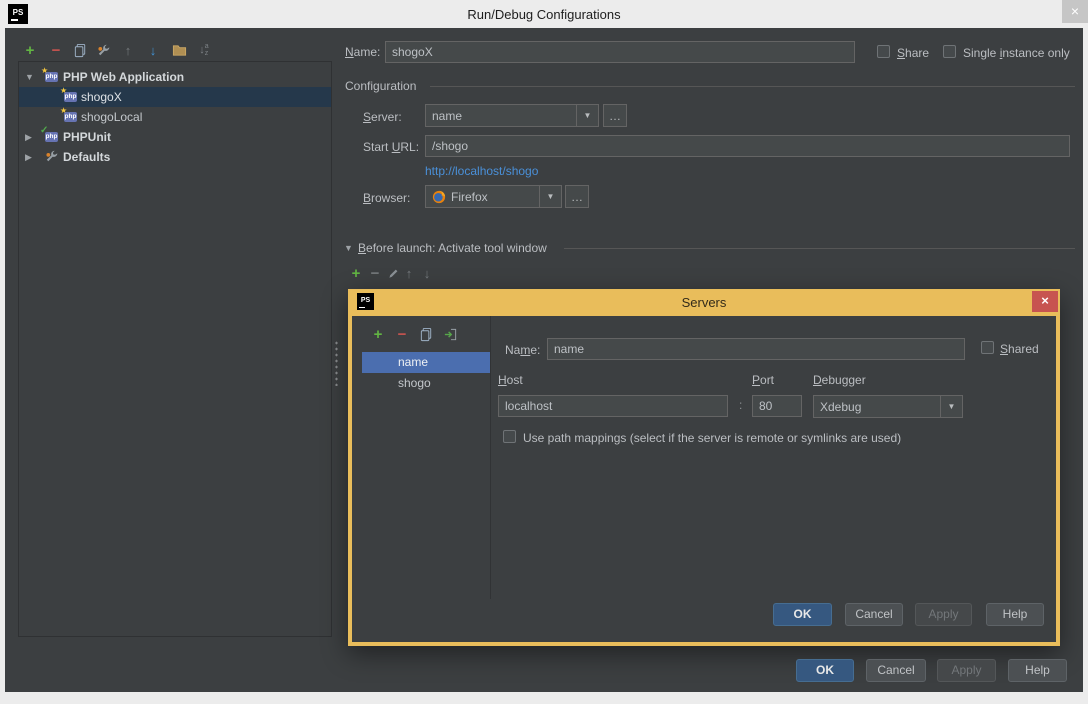 The image size is (1088, 704). I want to click on tree-item-phpunit: ▶ php ✓ PHPUnit, so click(175, 136).